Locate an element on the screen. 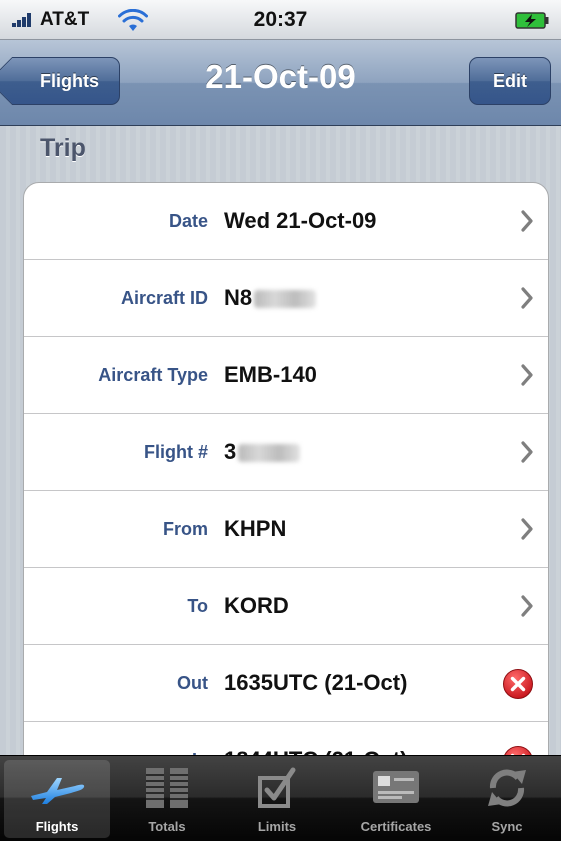  tab-label: Sync is located at coordinates (507, 826).